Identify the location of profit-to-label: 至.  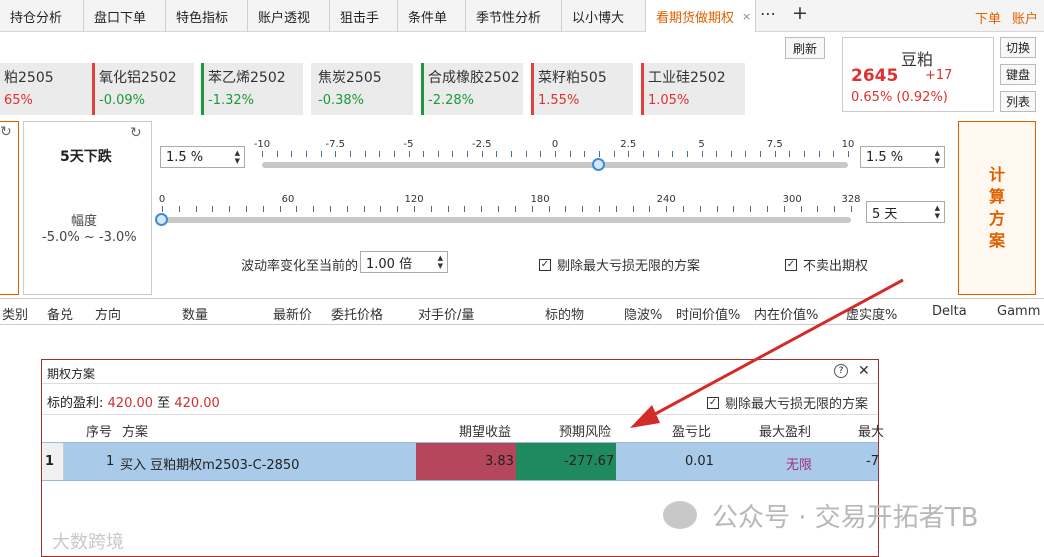
(164, 403).